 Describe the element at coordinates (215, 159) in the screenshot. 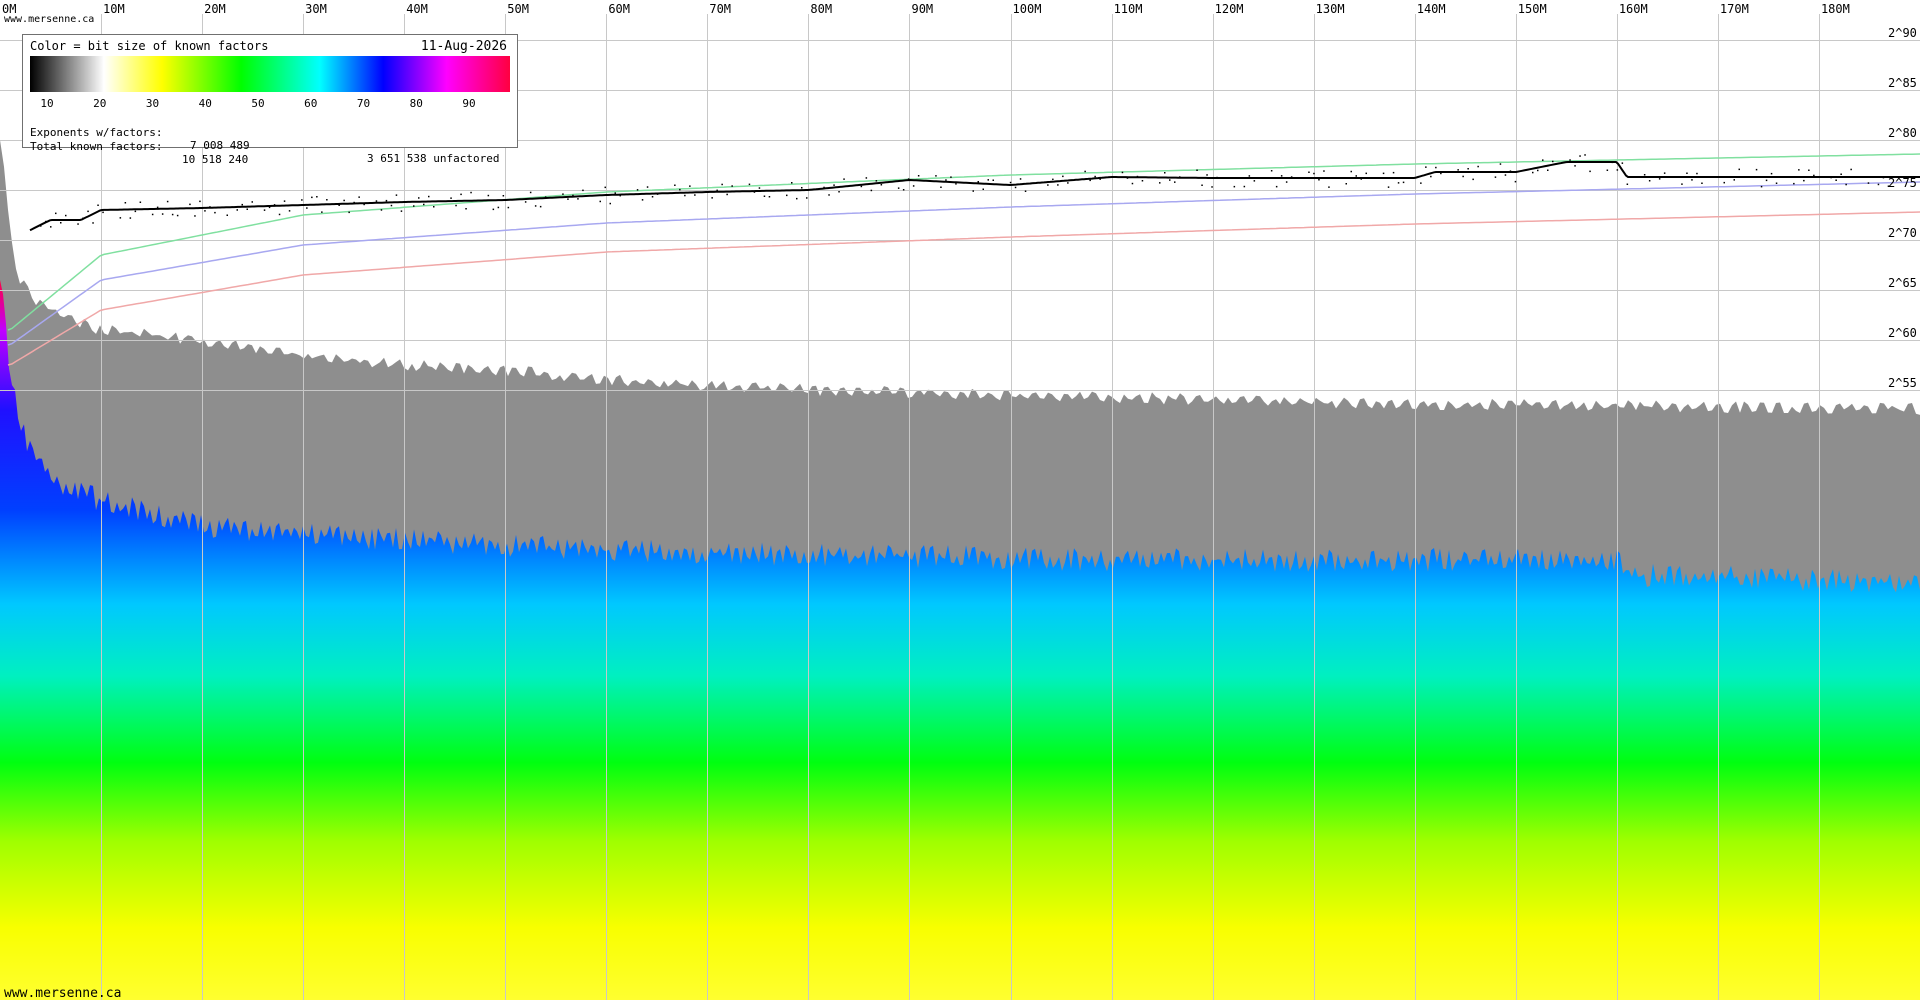

I see `total-value: 10 518 240` at that location.